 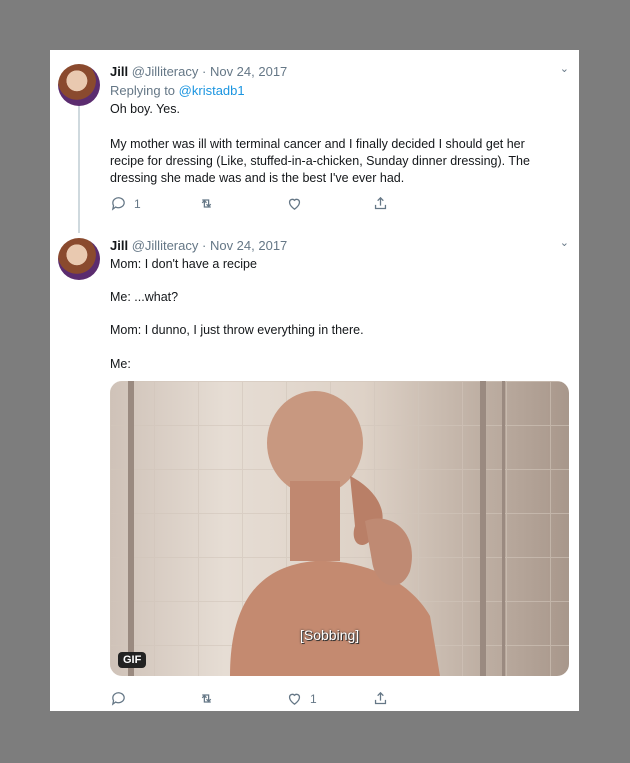 I want to click on reply-button, so click(x=122, y=698).